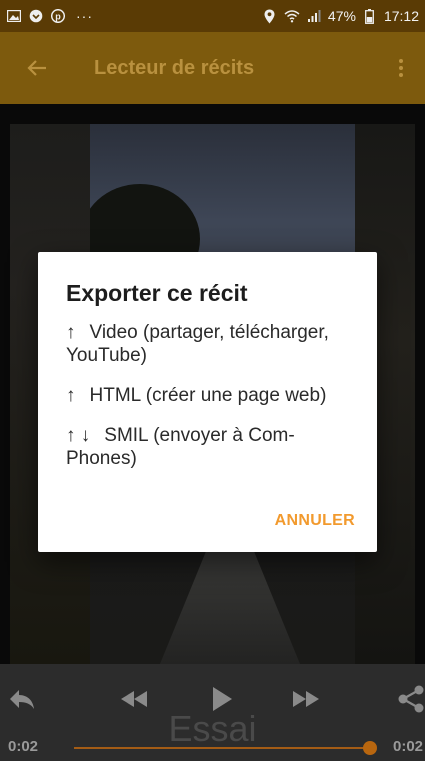 The height and width of the screenshot is (761, 425). I want to click on export-option-html: ↑ HTML (créer une page web), so click(211, 395).